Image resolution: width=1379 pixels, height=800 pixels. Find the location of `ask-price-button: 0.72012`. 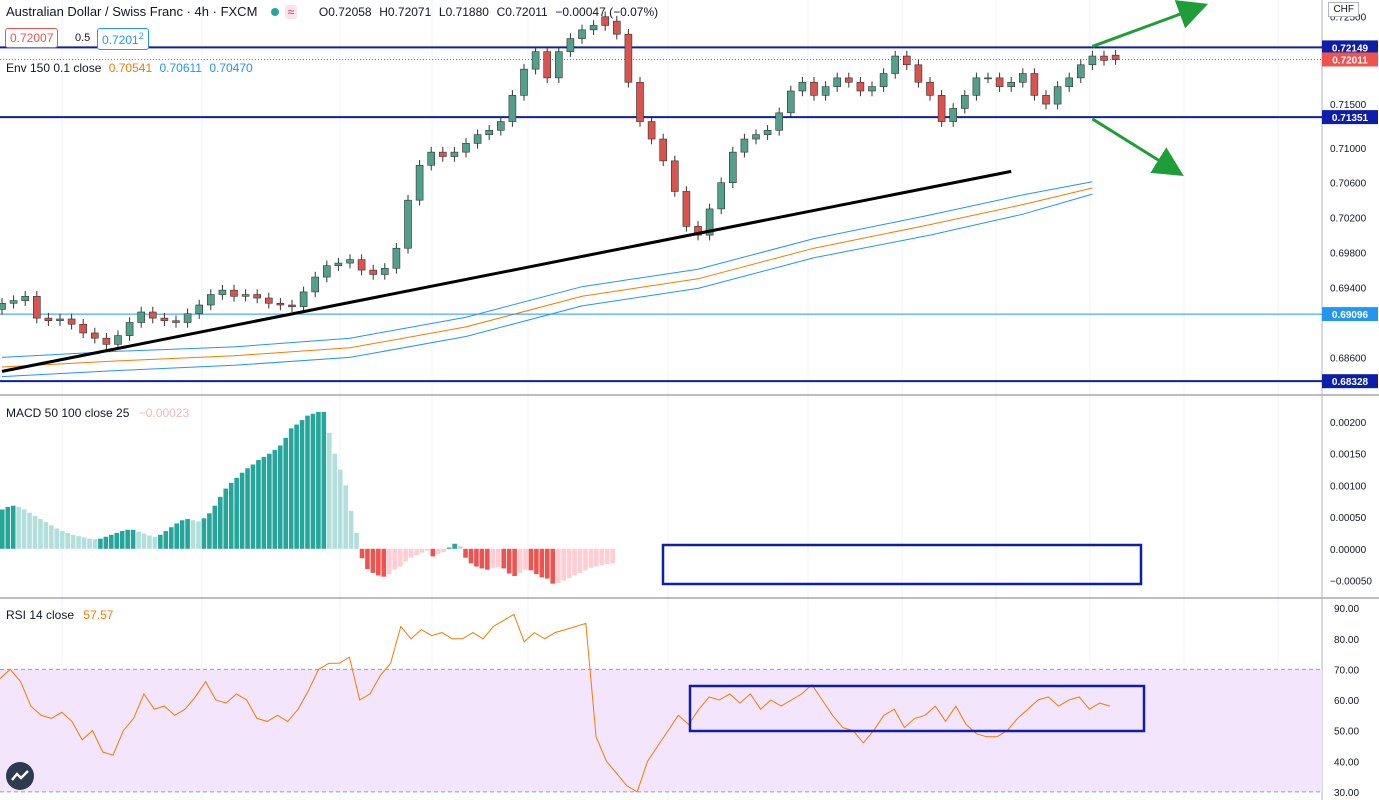

ask-price-button: 0.72012 is located at coordinates (123, 39).